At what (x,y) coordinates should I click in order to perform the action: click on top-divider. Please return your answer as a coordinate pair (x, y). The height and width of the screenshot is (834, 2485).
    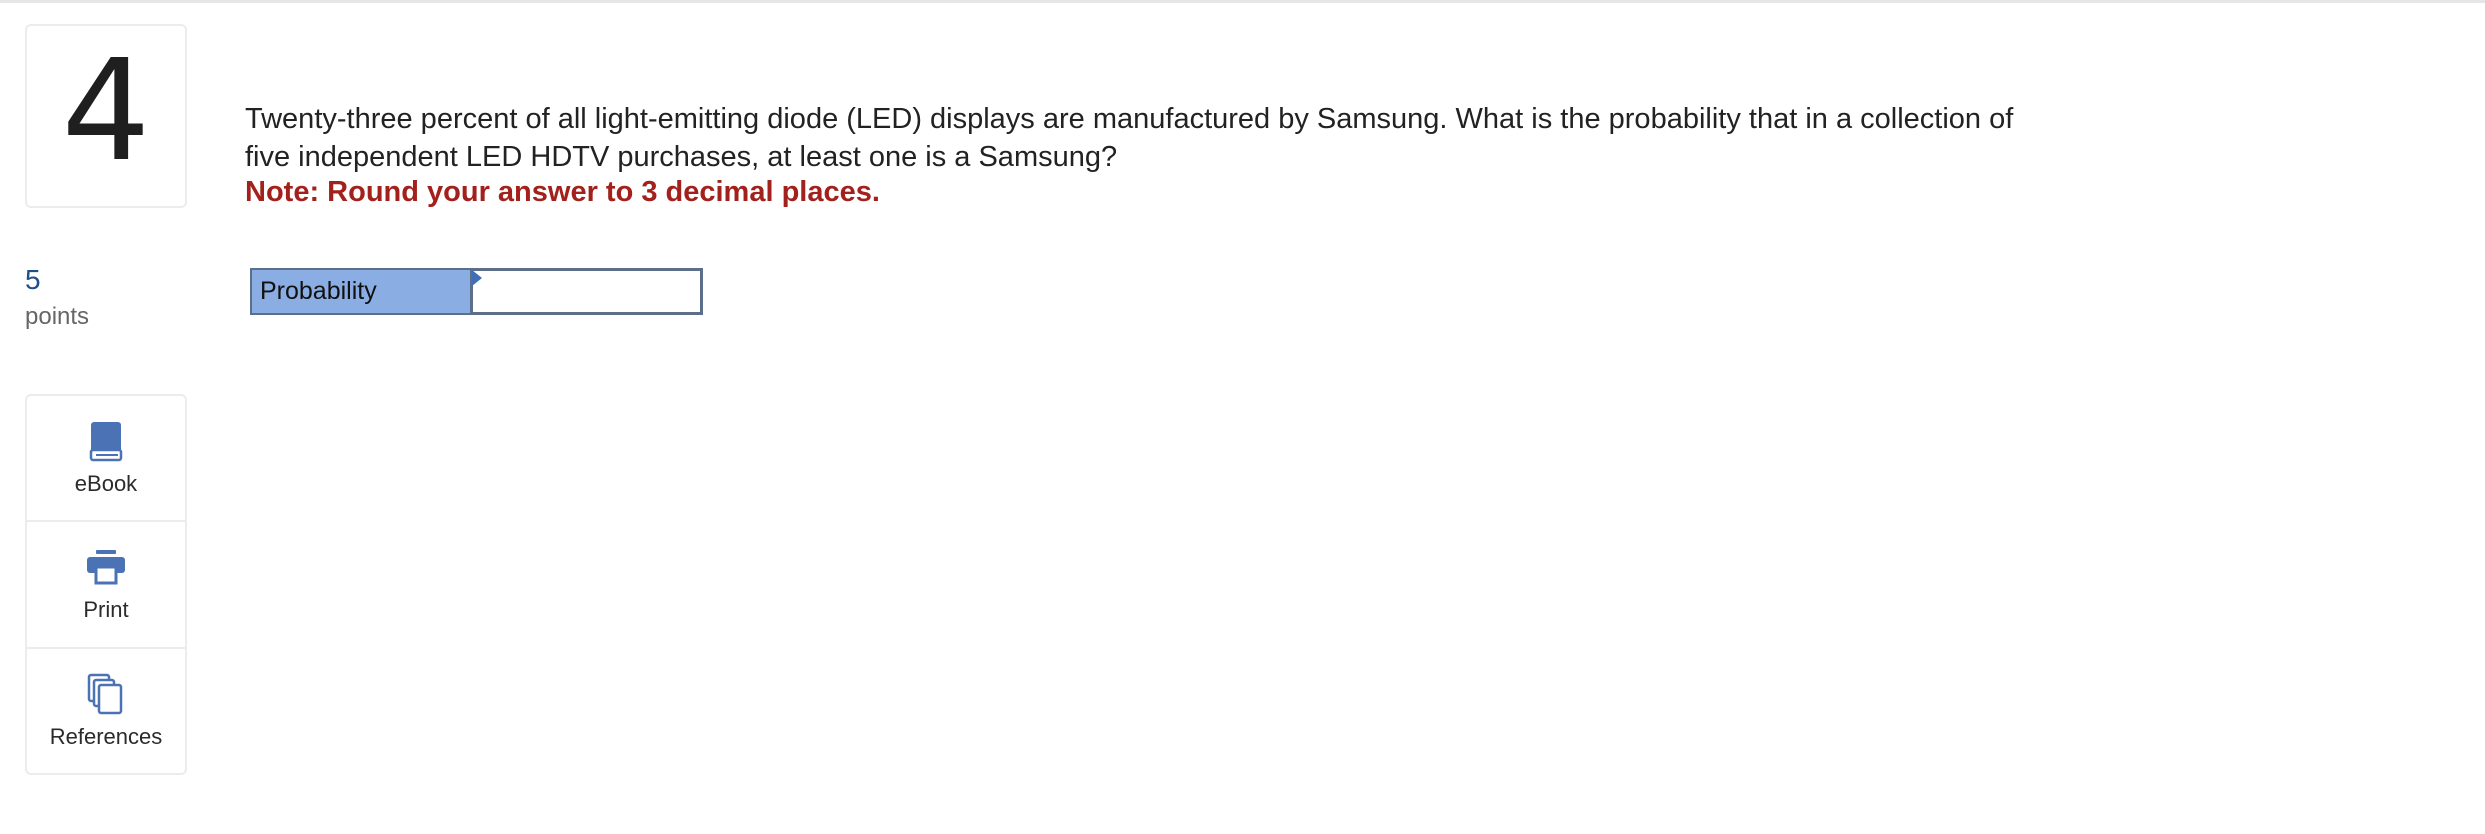
    Looking at the image, I should click on (1242, 1).